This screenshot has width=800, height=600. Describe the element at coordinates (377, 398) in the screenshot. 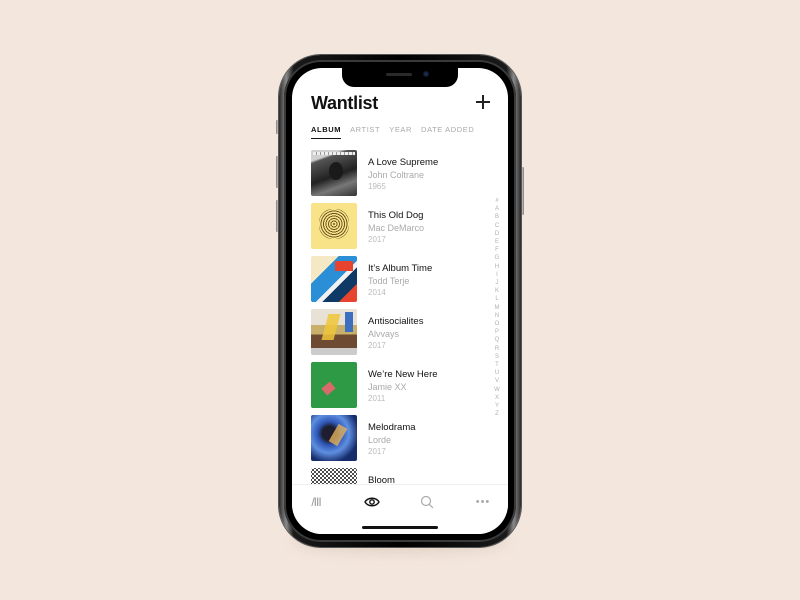

I see `album-year: 2011` at that location.